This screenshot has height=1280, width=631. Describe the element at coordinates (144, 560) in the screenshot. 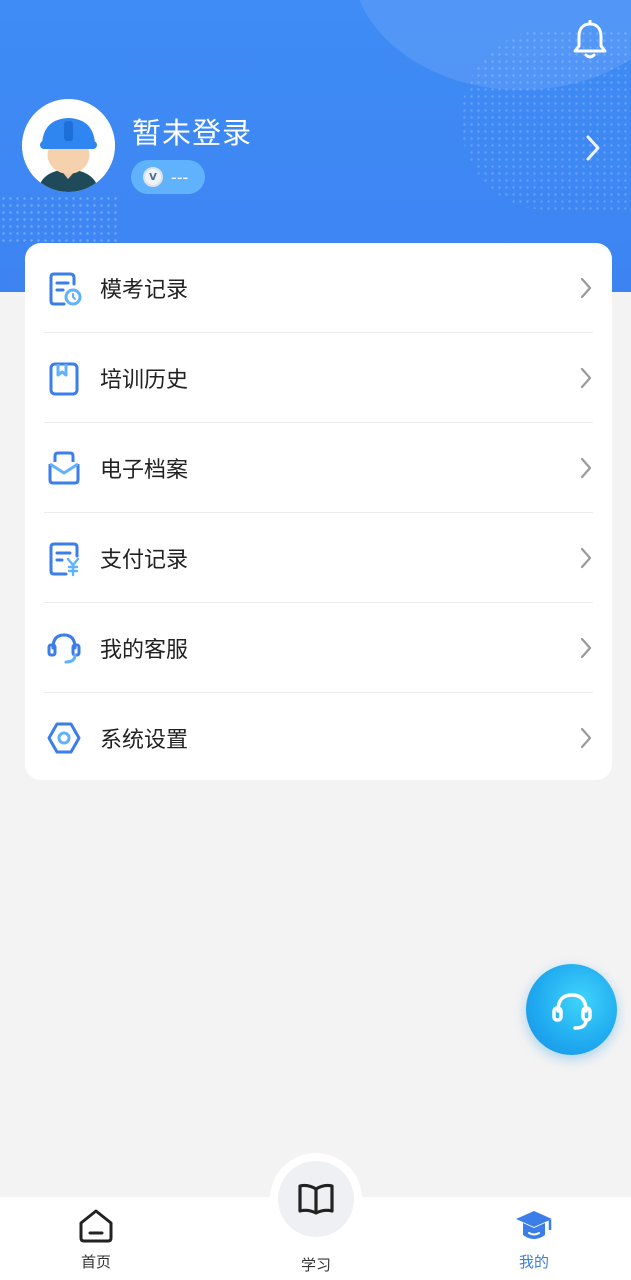

I see `menu-item-label: 支付记录` at that location.